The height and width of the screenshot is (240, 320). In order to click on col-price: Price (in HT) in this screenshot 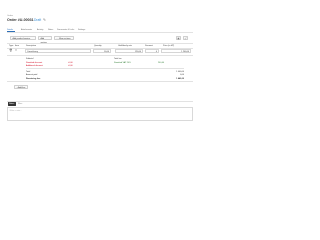, I will do `click(169, 46)`.